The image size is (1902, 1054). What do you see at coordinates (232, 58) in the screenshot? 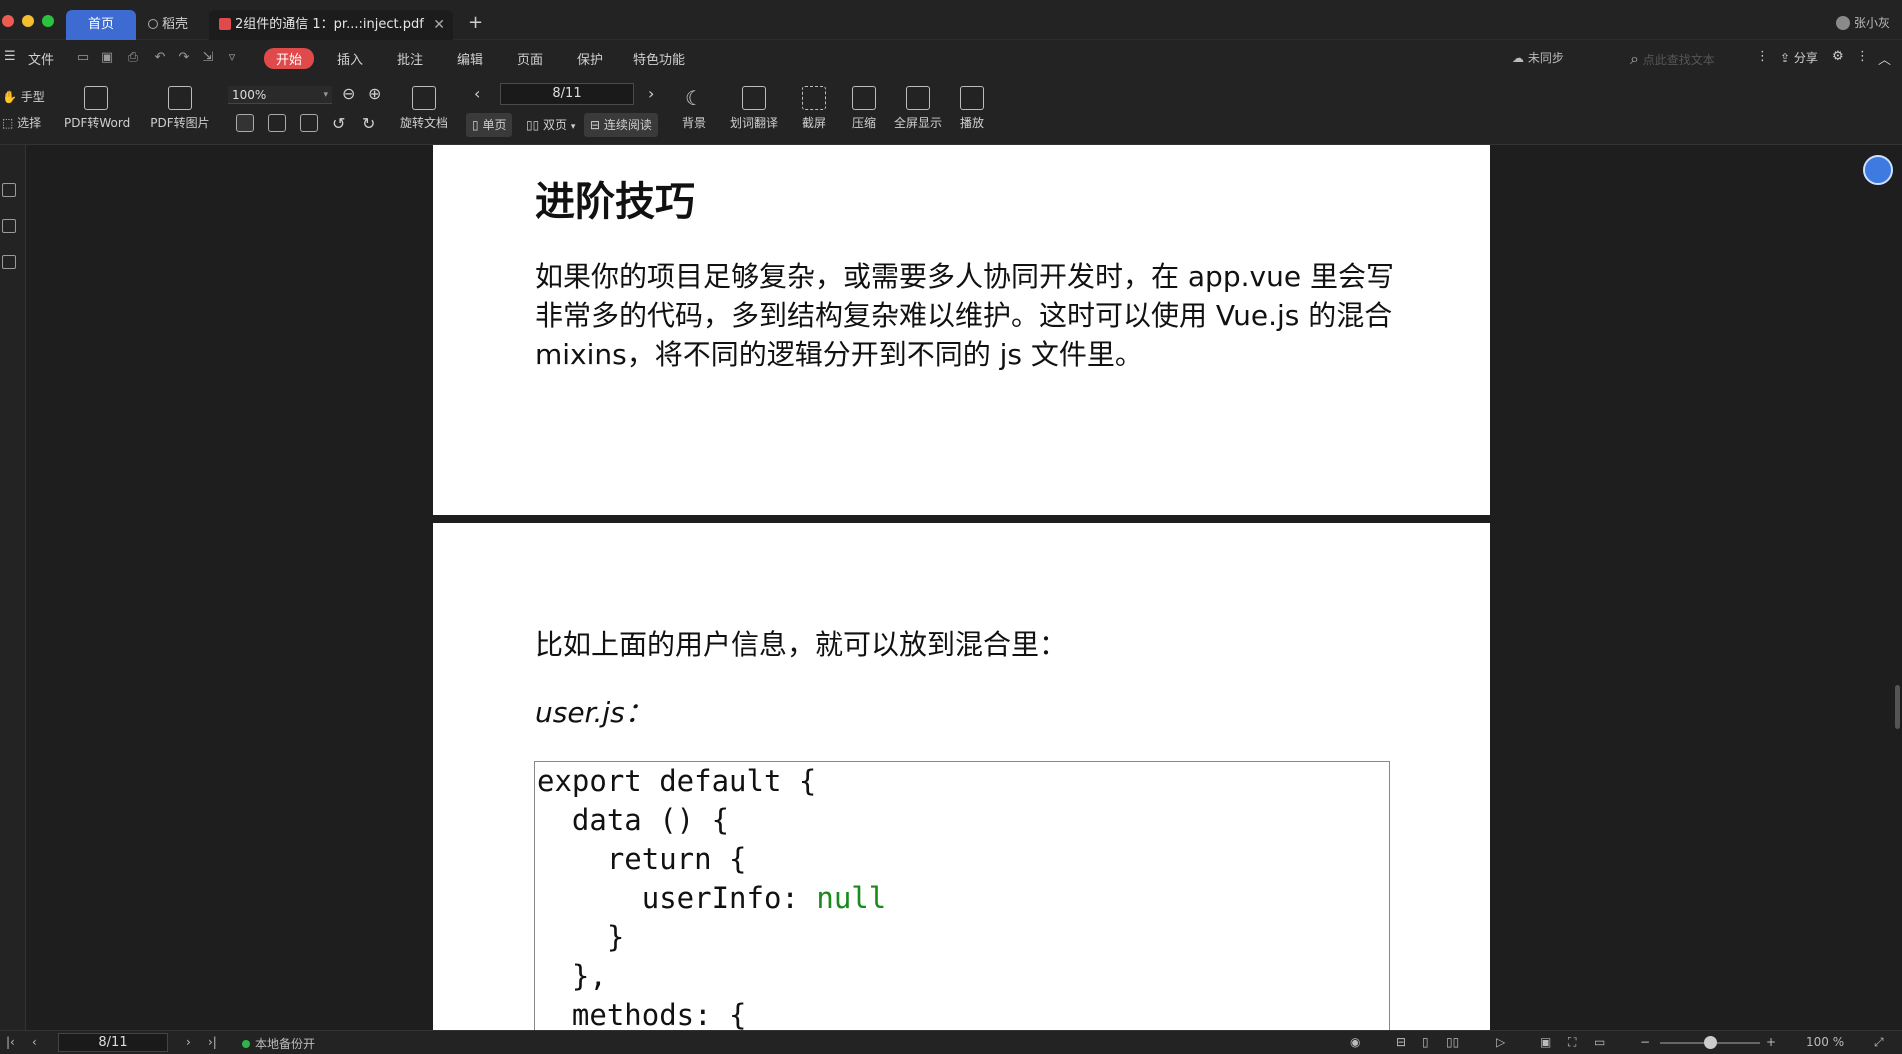
I see `quick-access-dropdown-icon: ▿` at bounding box center [232, 58].